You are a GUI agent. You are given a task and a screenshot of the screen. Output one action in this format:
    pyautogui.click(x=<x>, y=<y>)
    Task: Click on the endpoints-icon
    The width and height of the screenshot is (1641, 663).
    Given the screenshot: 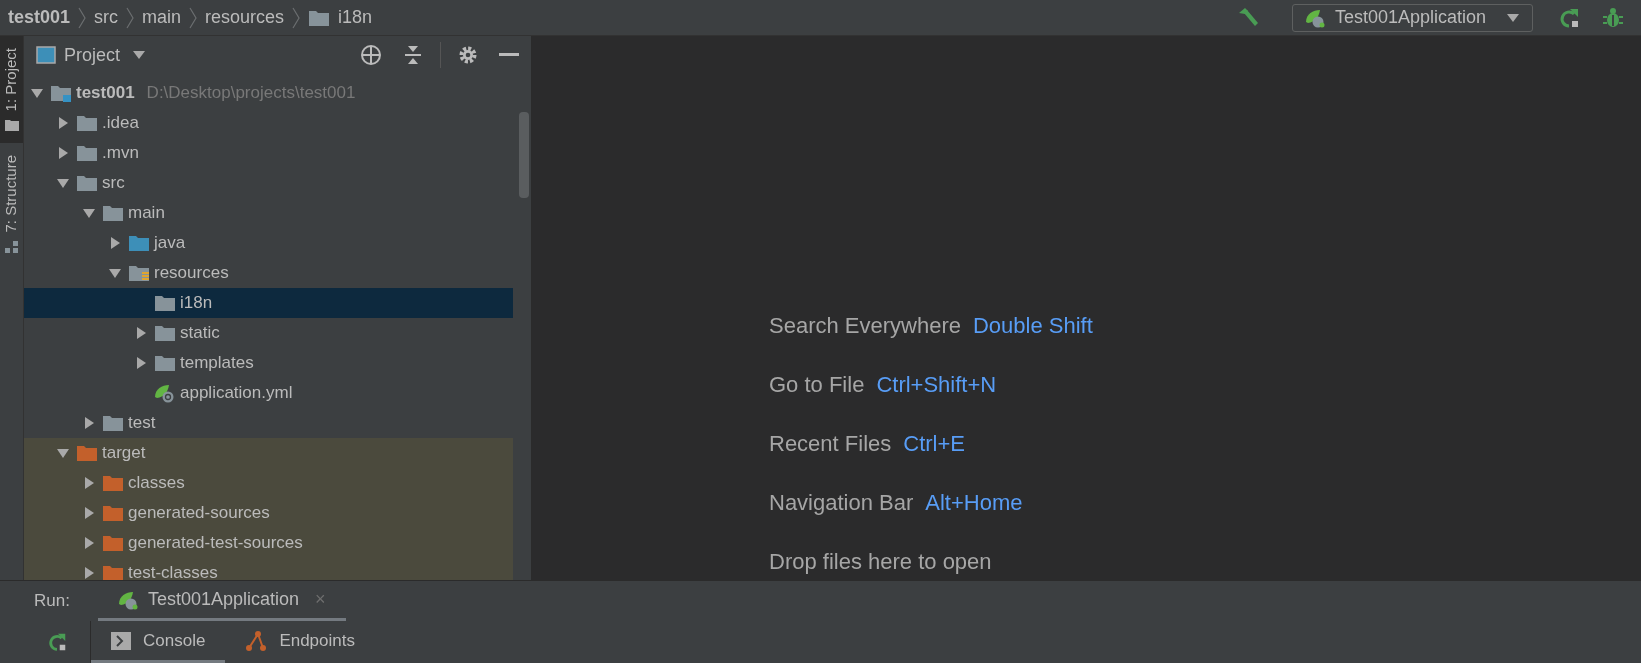 What is the action you would take?
    pyautogui.click(x=256, y=640)
    